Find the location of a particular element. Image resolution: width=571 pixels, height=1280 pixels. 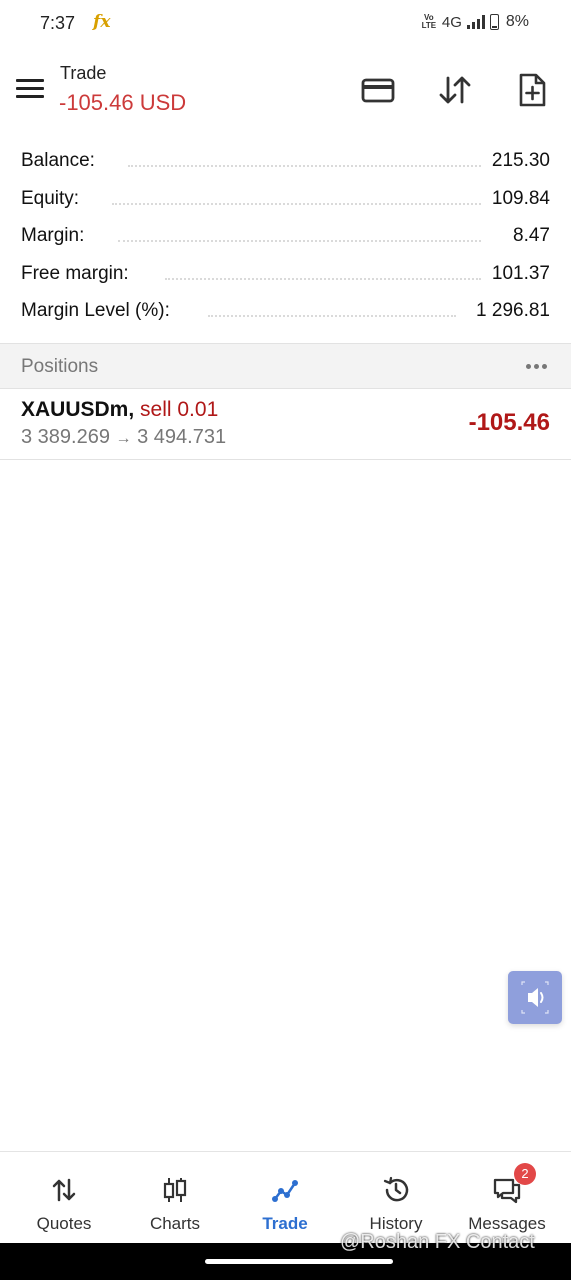

positions-title: Positions is located at coordinates (60, 366).